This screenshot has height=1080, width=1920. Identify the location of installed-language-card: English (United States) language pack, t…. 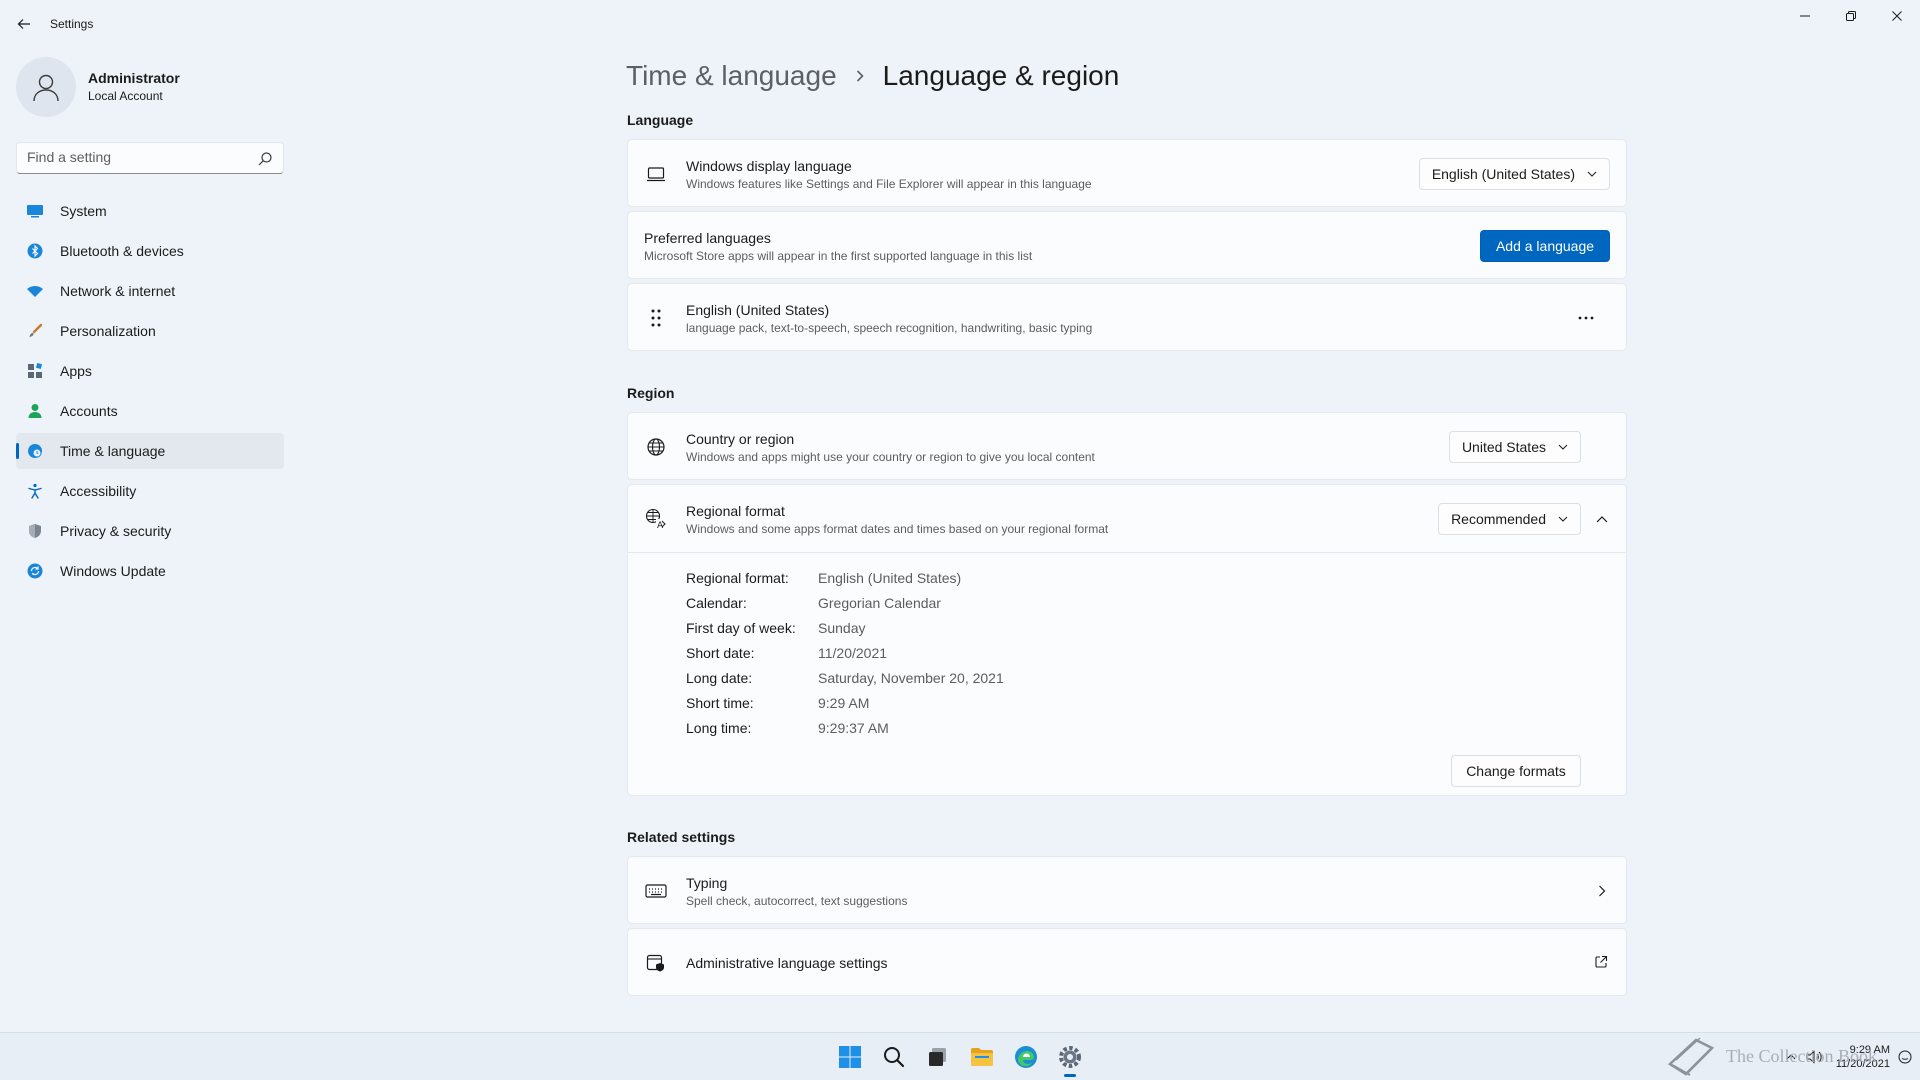
(1127, 317).